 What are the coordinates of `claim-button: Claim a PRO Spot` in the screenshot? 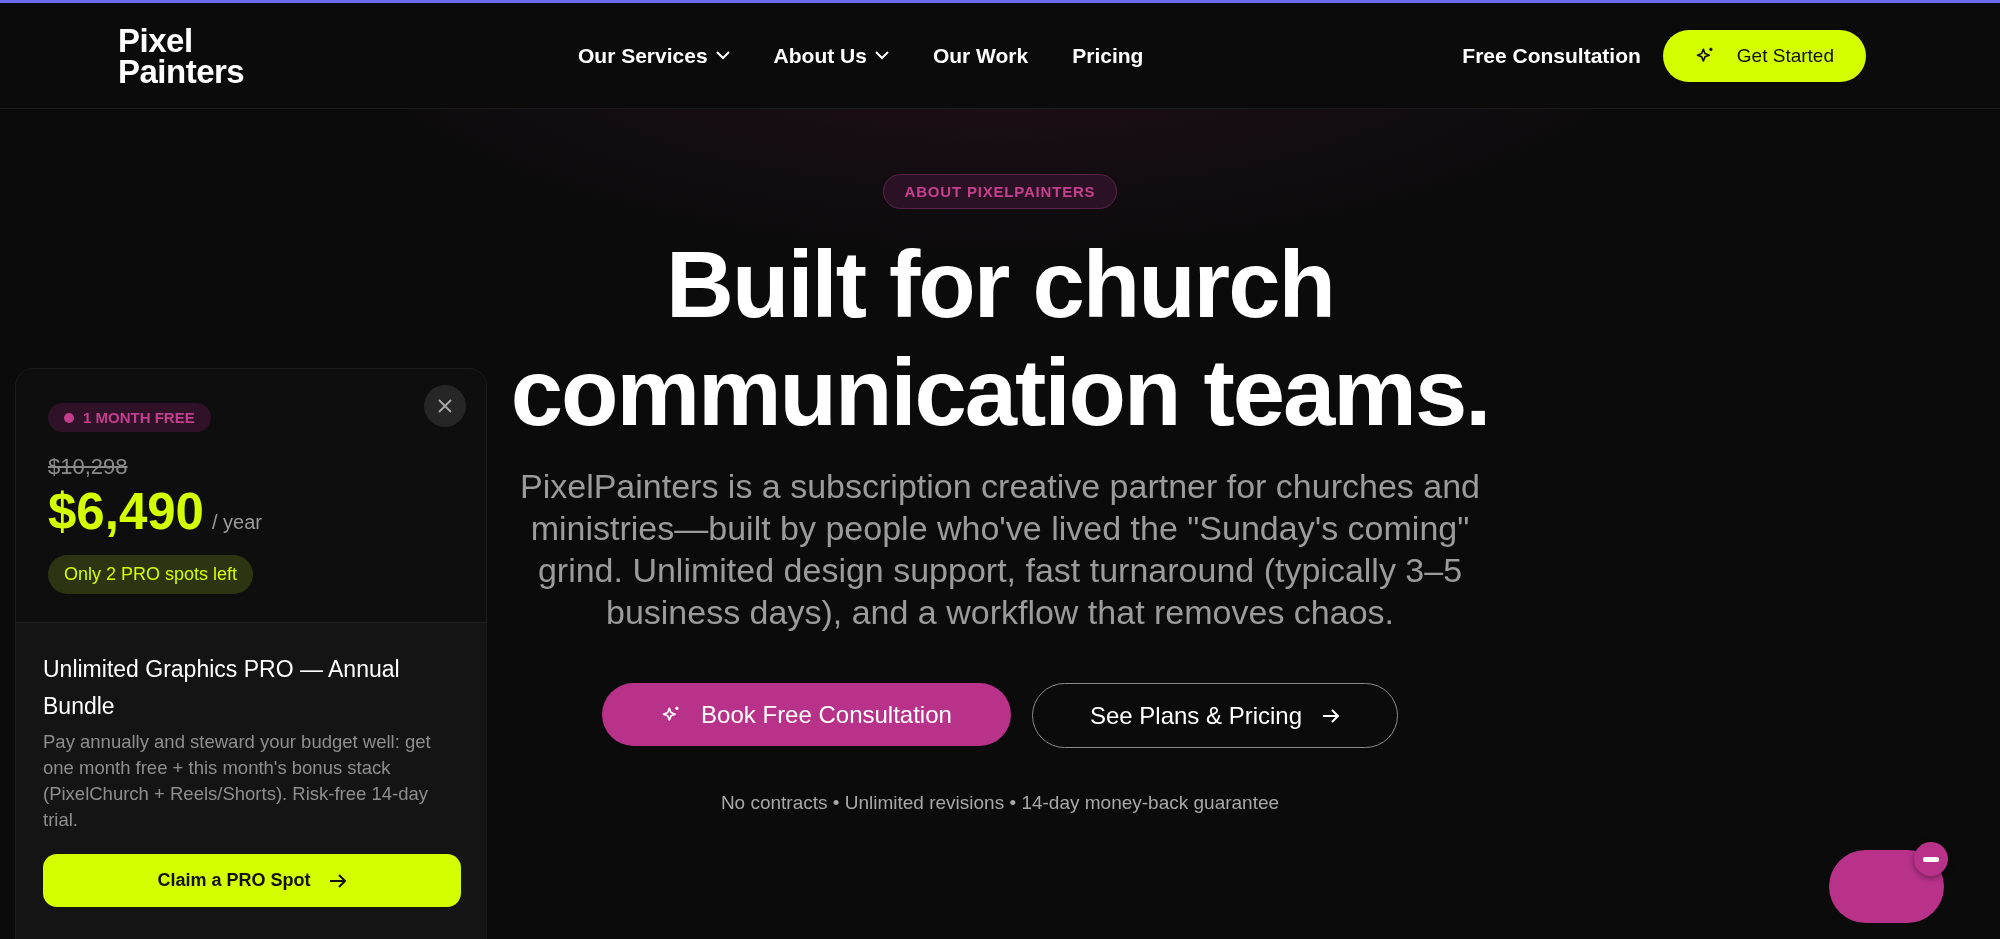 It's located at (252, 880).